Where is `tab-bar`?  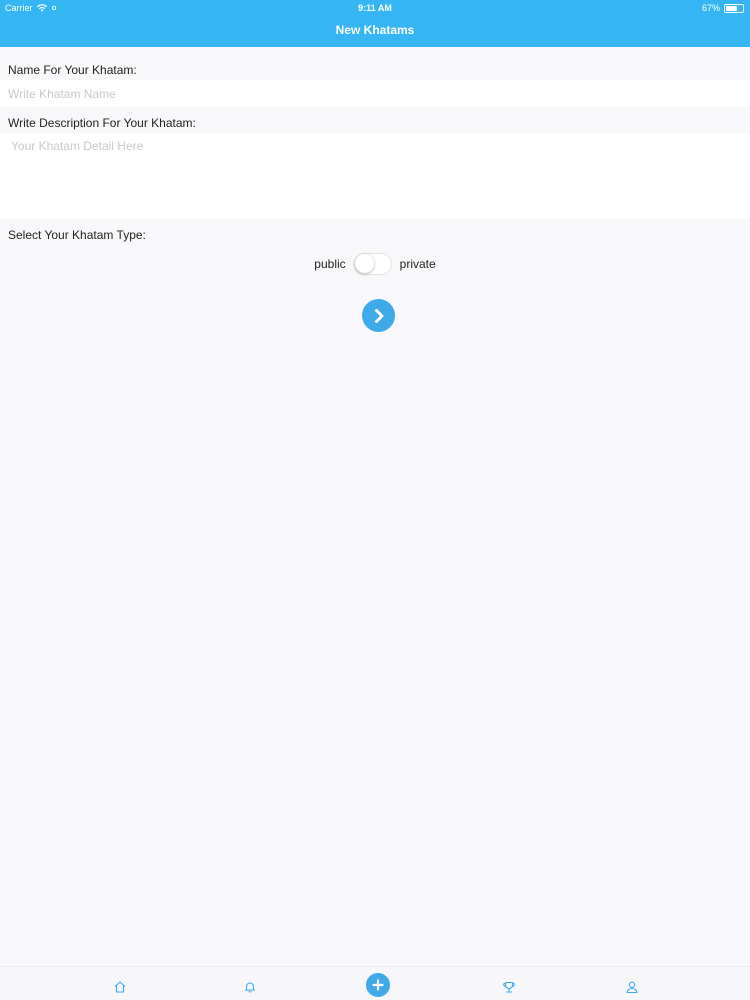 tab-bar is located at coordinates (375, 983).